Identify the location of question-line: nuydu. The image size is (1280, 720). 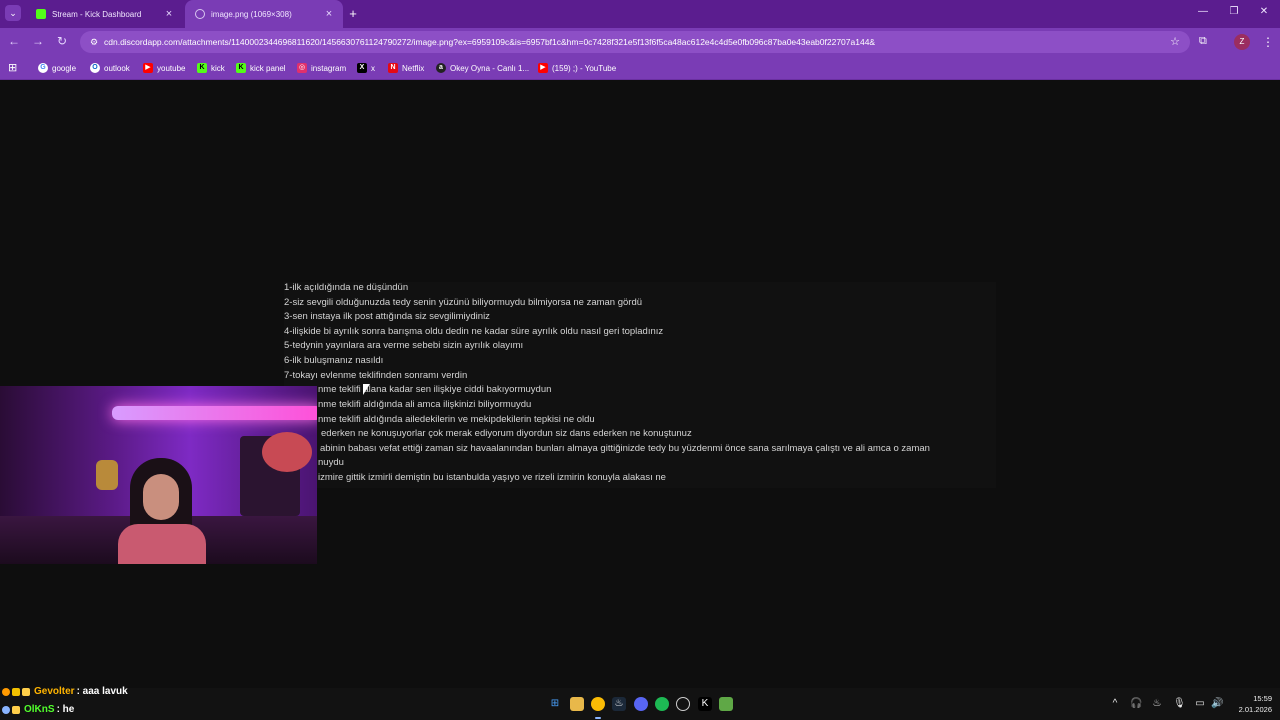
(331, 462).